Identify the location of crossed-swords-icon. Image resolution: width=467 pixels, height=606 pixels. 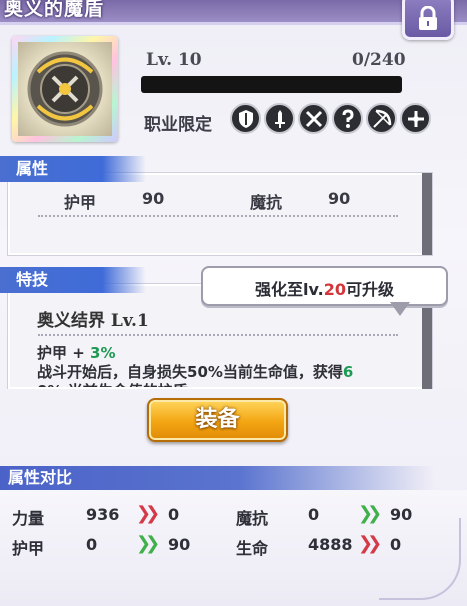
(313, 118).